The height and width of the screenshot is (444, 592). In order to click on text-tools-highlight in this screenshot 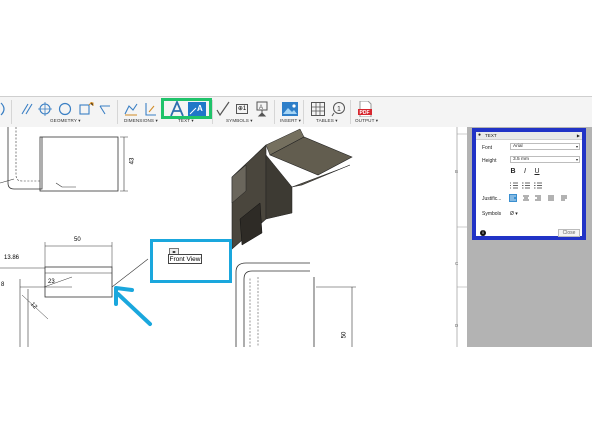, I will do `click(186, 108)`.